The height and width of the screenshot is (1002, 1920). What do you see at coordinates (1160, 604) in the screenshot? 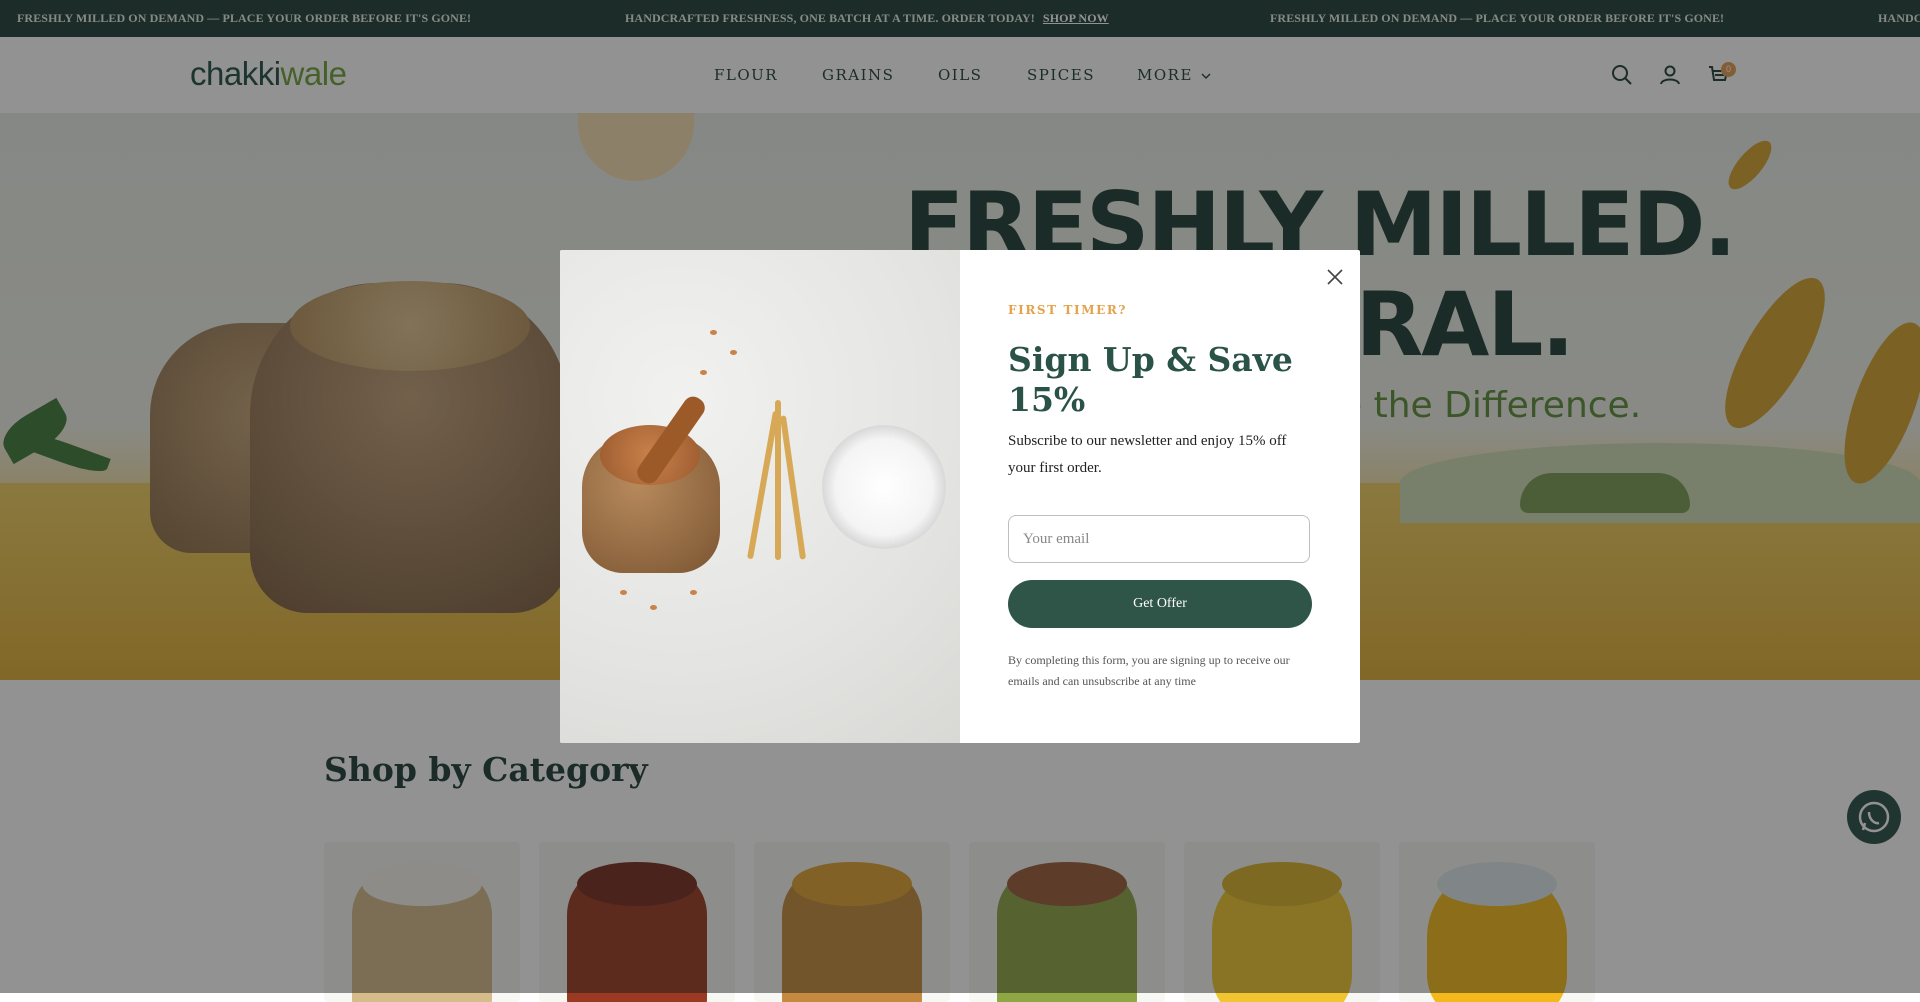
I see `get-offer-button: Get Offer` at bounding box center [1160, 604].